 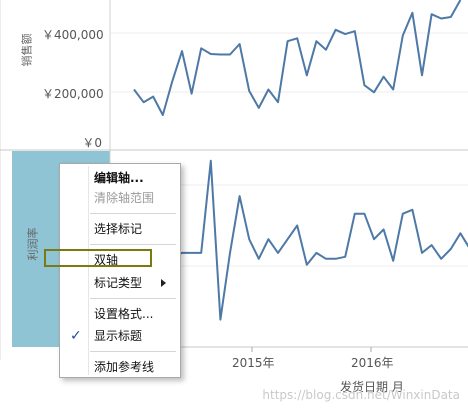 I want to click on menu-item-dual-axis: 双轴, so click(x=120, y=260).